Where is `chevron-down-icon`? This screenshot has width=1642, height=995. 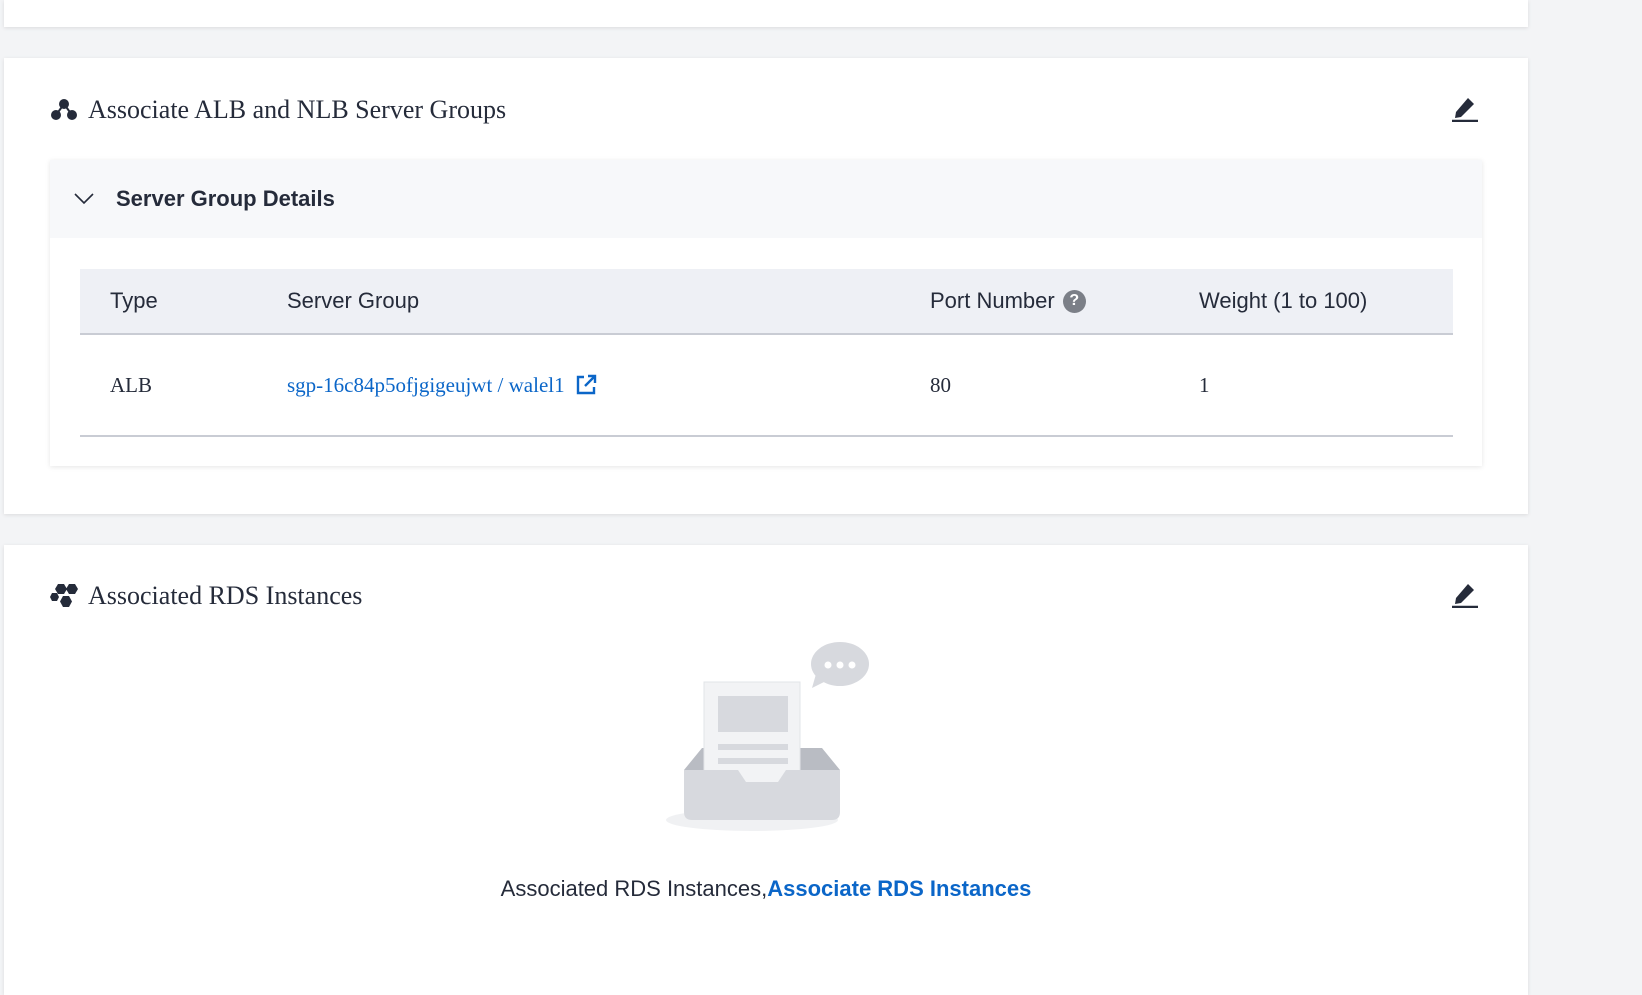
chevron-down-icon is located at coordinates (84, 199).